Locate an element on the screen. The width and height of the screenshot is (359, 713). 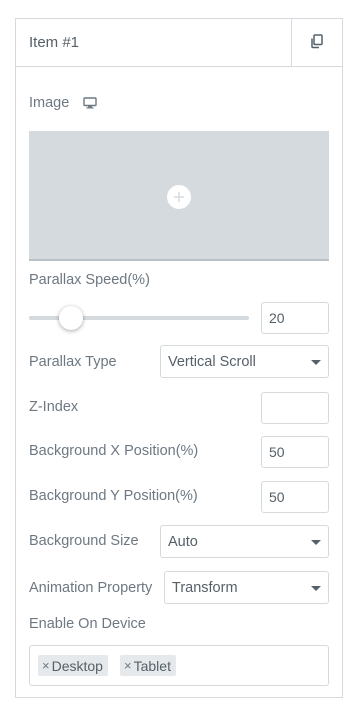
tag-desktop: × Desktop is located at coordinates (73, 665).